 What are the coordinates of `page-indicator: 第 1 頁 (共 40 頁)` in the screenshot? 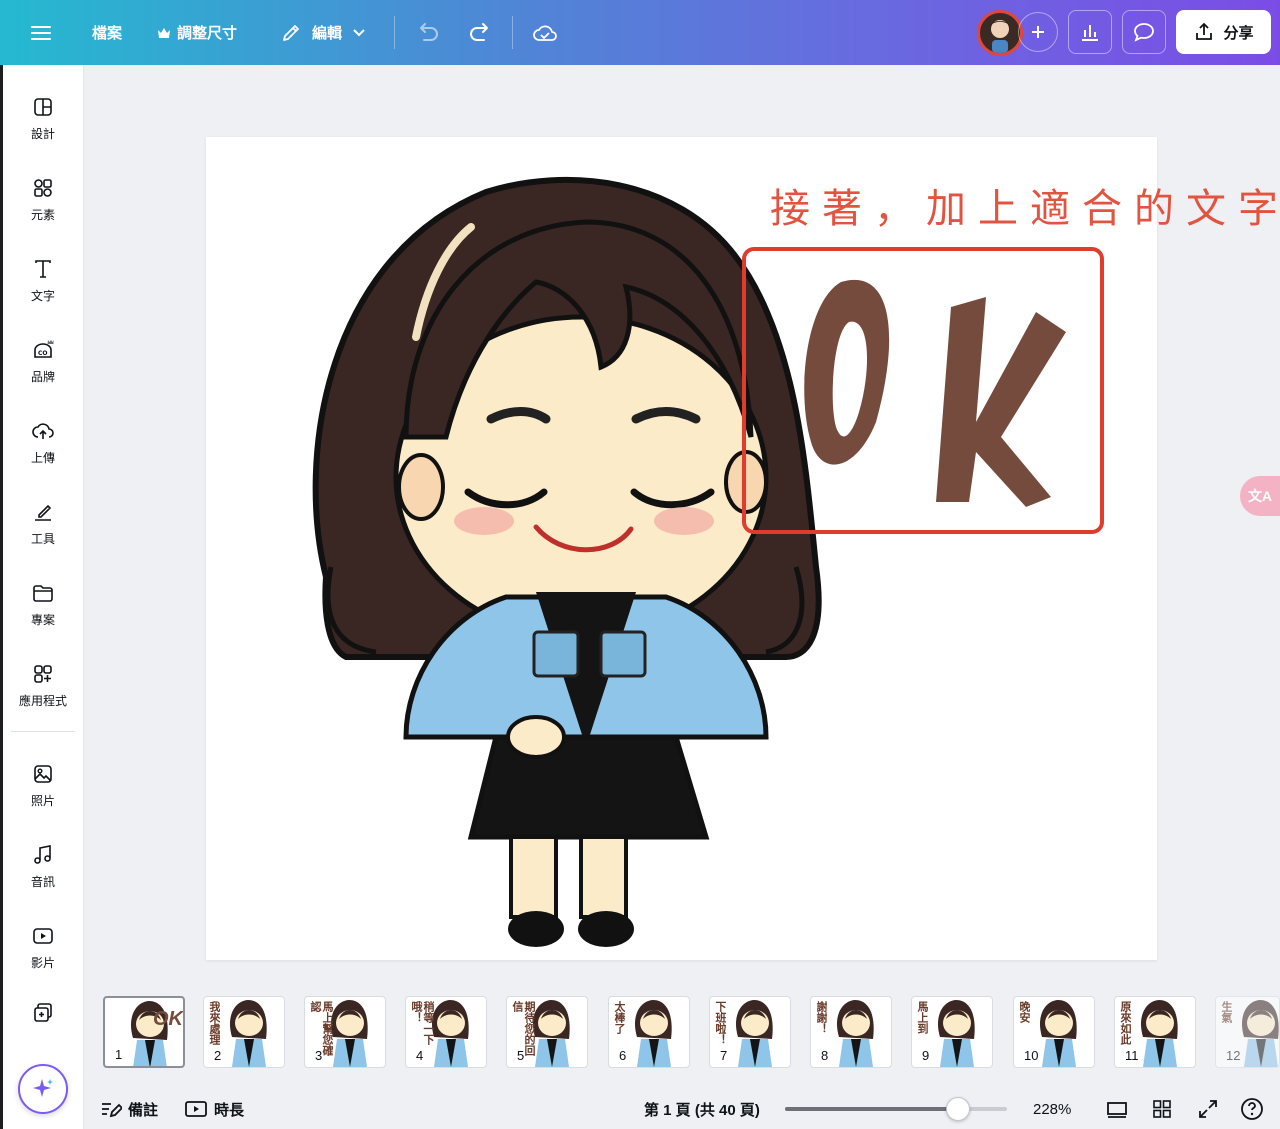 It's located at (702, 1109).